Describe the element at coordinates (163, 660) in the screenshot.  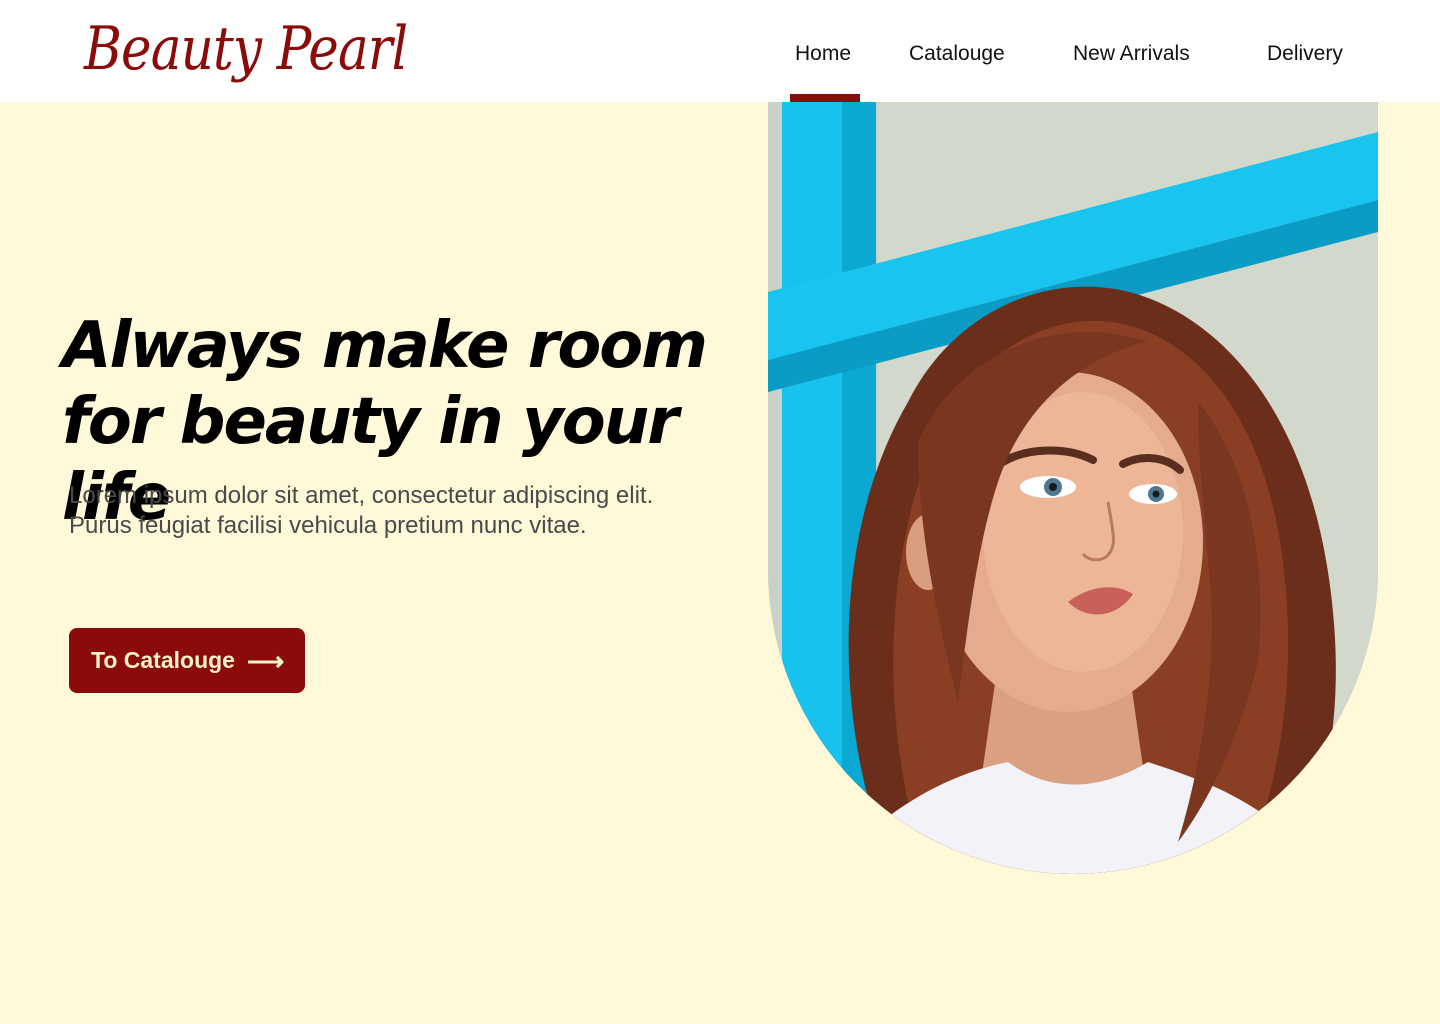
I see `cta-label: To Catalouge` at that location.